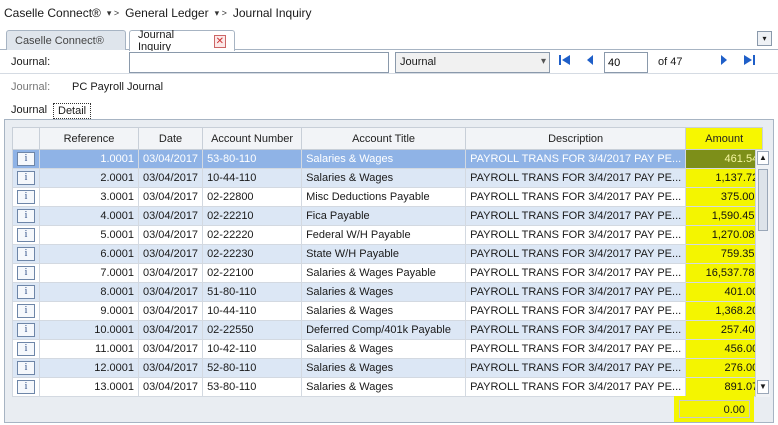 This screenshot has height=425, width=778. What do you see at coordinates (89, 138) in the screenshot?
I see `column-header-reference: Reference` at bounding box center [89, 138].